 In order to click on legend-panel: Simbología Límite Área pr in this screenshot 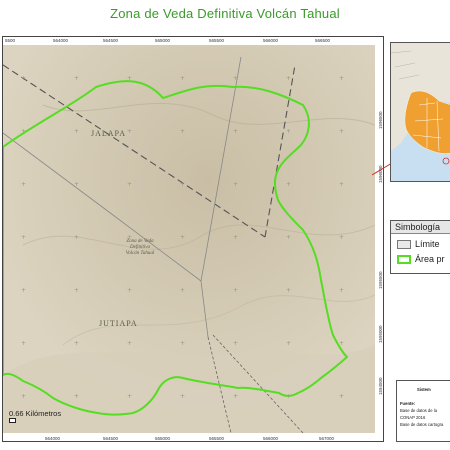, I will do `click(420, 247)`.